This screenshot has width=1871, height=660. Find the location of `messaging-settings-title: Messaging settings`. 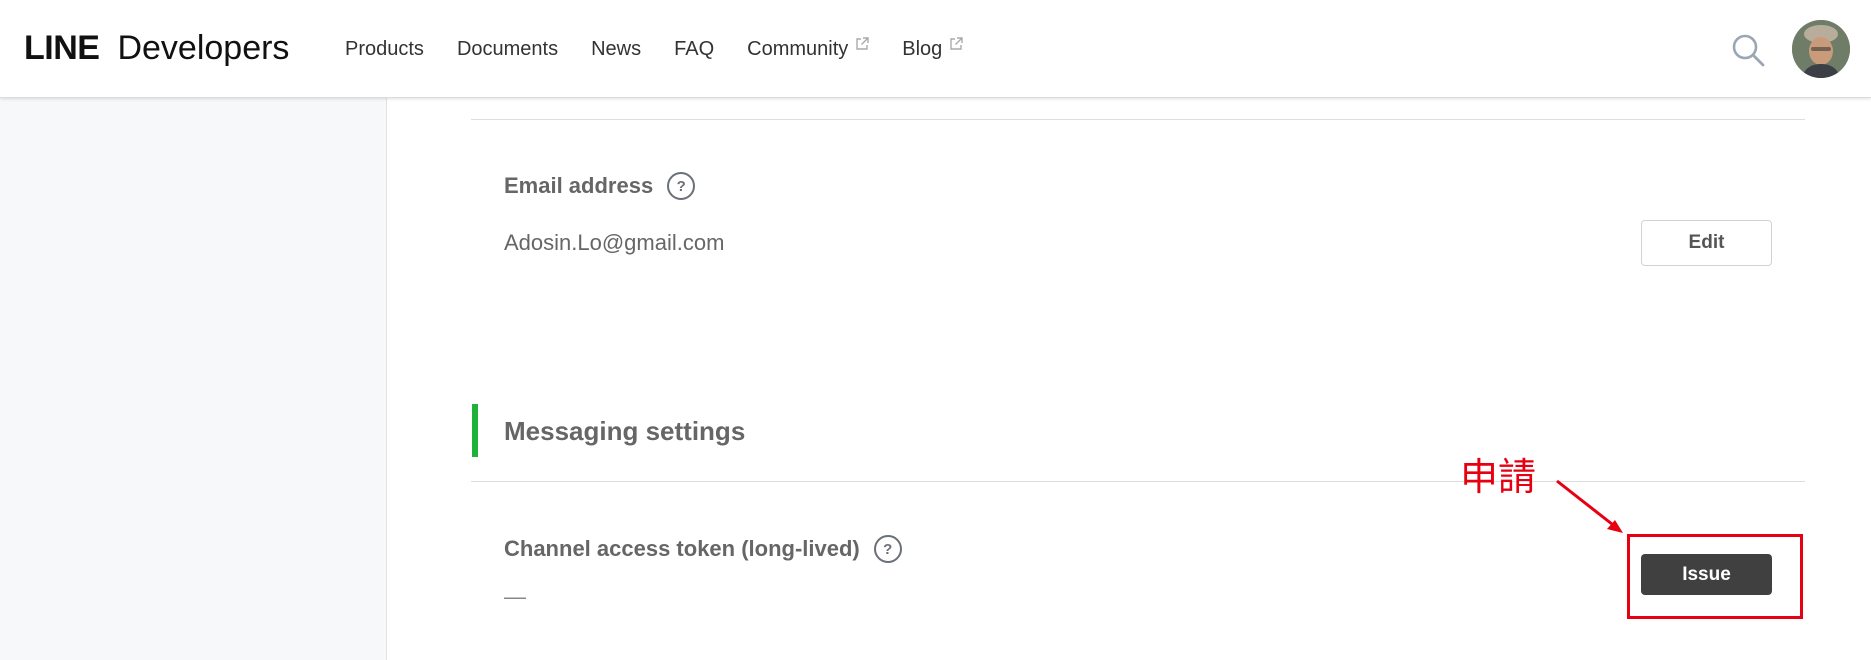

messaging-settings-title: Messaging settings is located at coordinates (625, 431).